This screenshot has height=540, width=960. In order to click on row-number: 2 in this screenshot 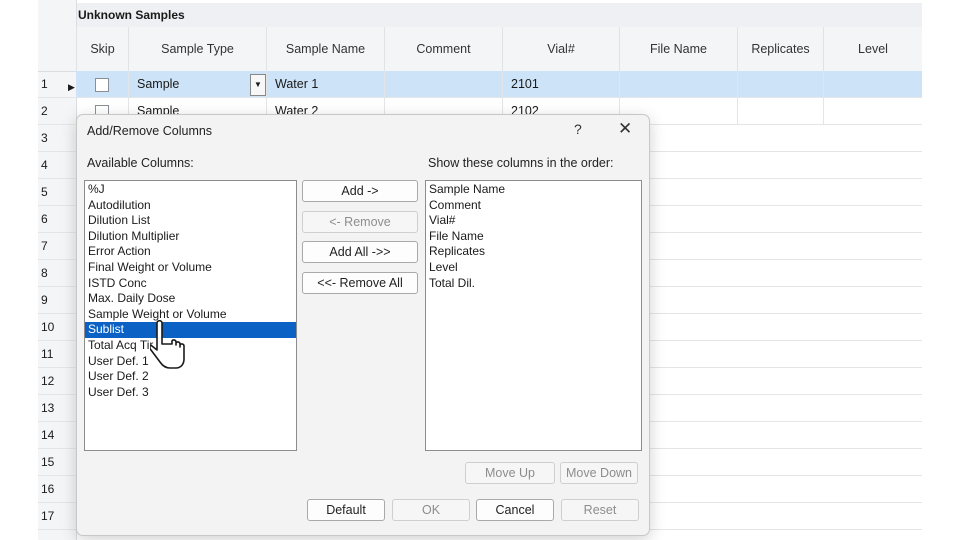, I will do `click(57, 111)`.